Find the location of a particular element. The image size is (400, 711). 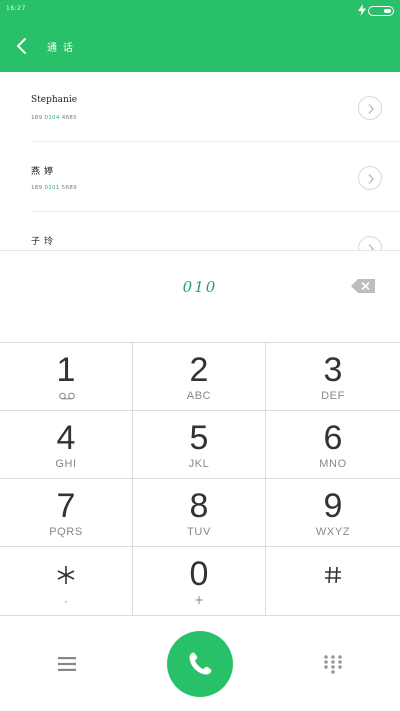

menu-icon is located at coordinates (67, 664).